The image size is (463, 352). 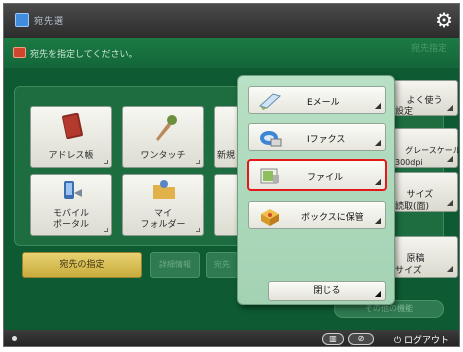 I want to click on close-button: 閉じる ◢, so click(x=327, y=291).